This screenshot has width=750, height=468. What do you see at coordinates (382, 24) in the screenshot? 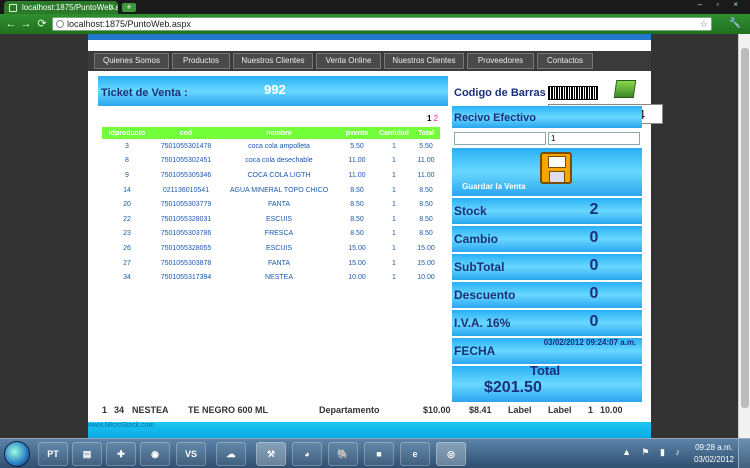
I see `address-bar: localhost:1875/PuntoWeb.aspx ☆` at bounding box center [382, 24].